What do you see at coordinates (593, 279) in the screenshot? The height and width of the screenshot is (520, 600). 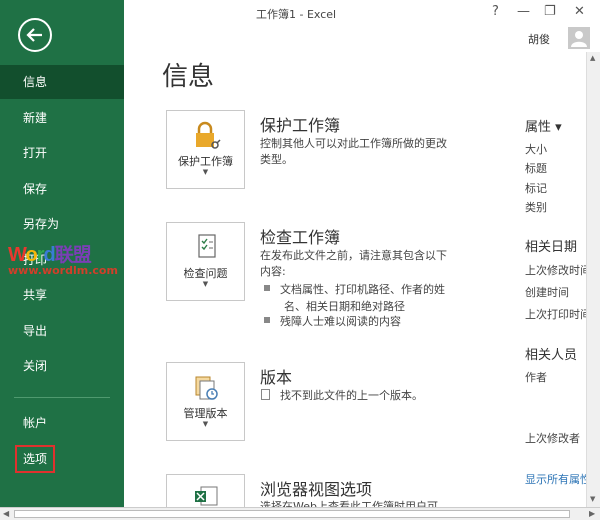 I see `vertical-scrollbar: ▲ ▼` at bounding box center [593, 279].